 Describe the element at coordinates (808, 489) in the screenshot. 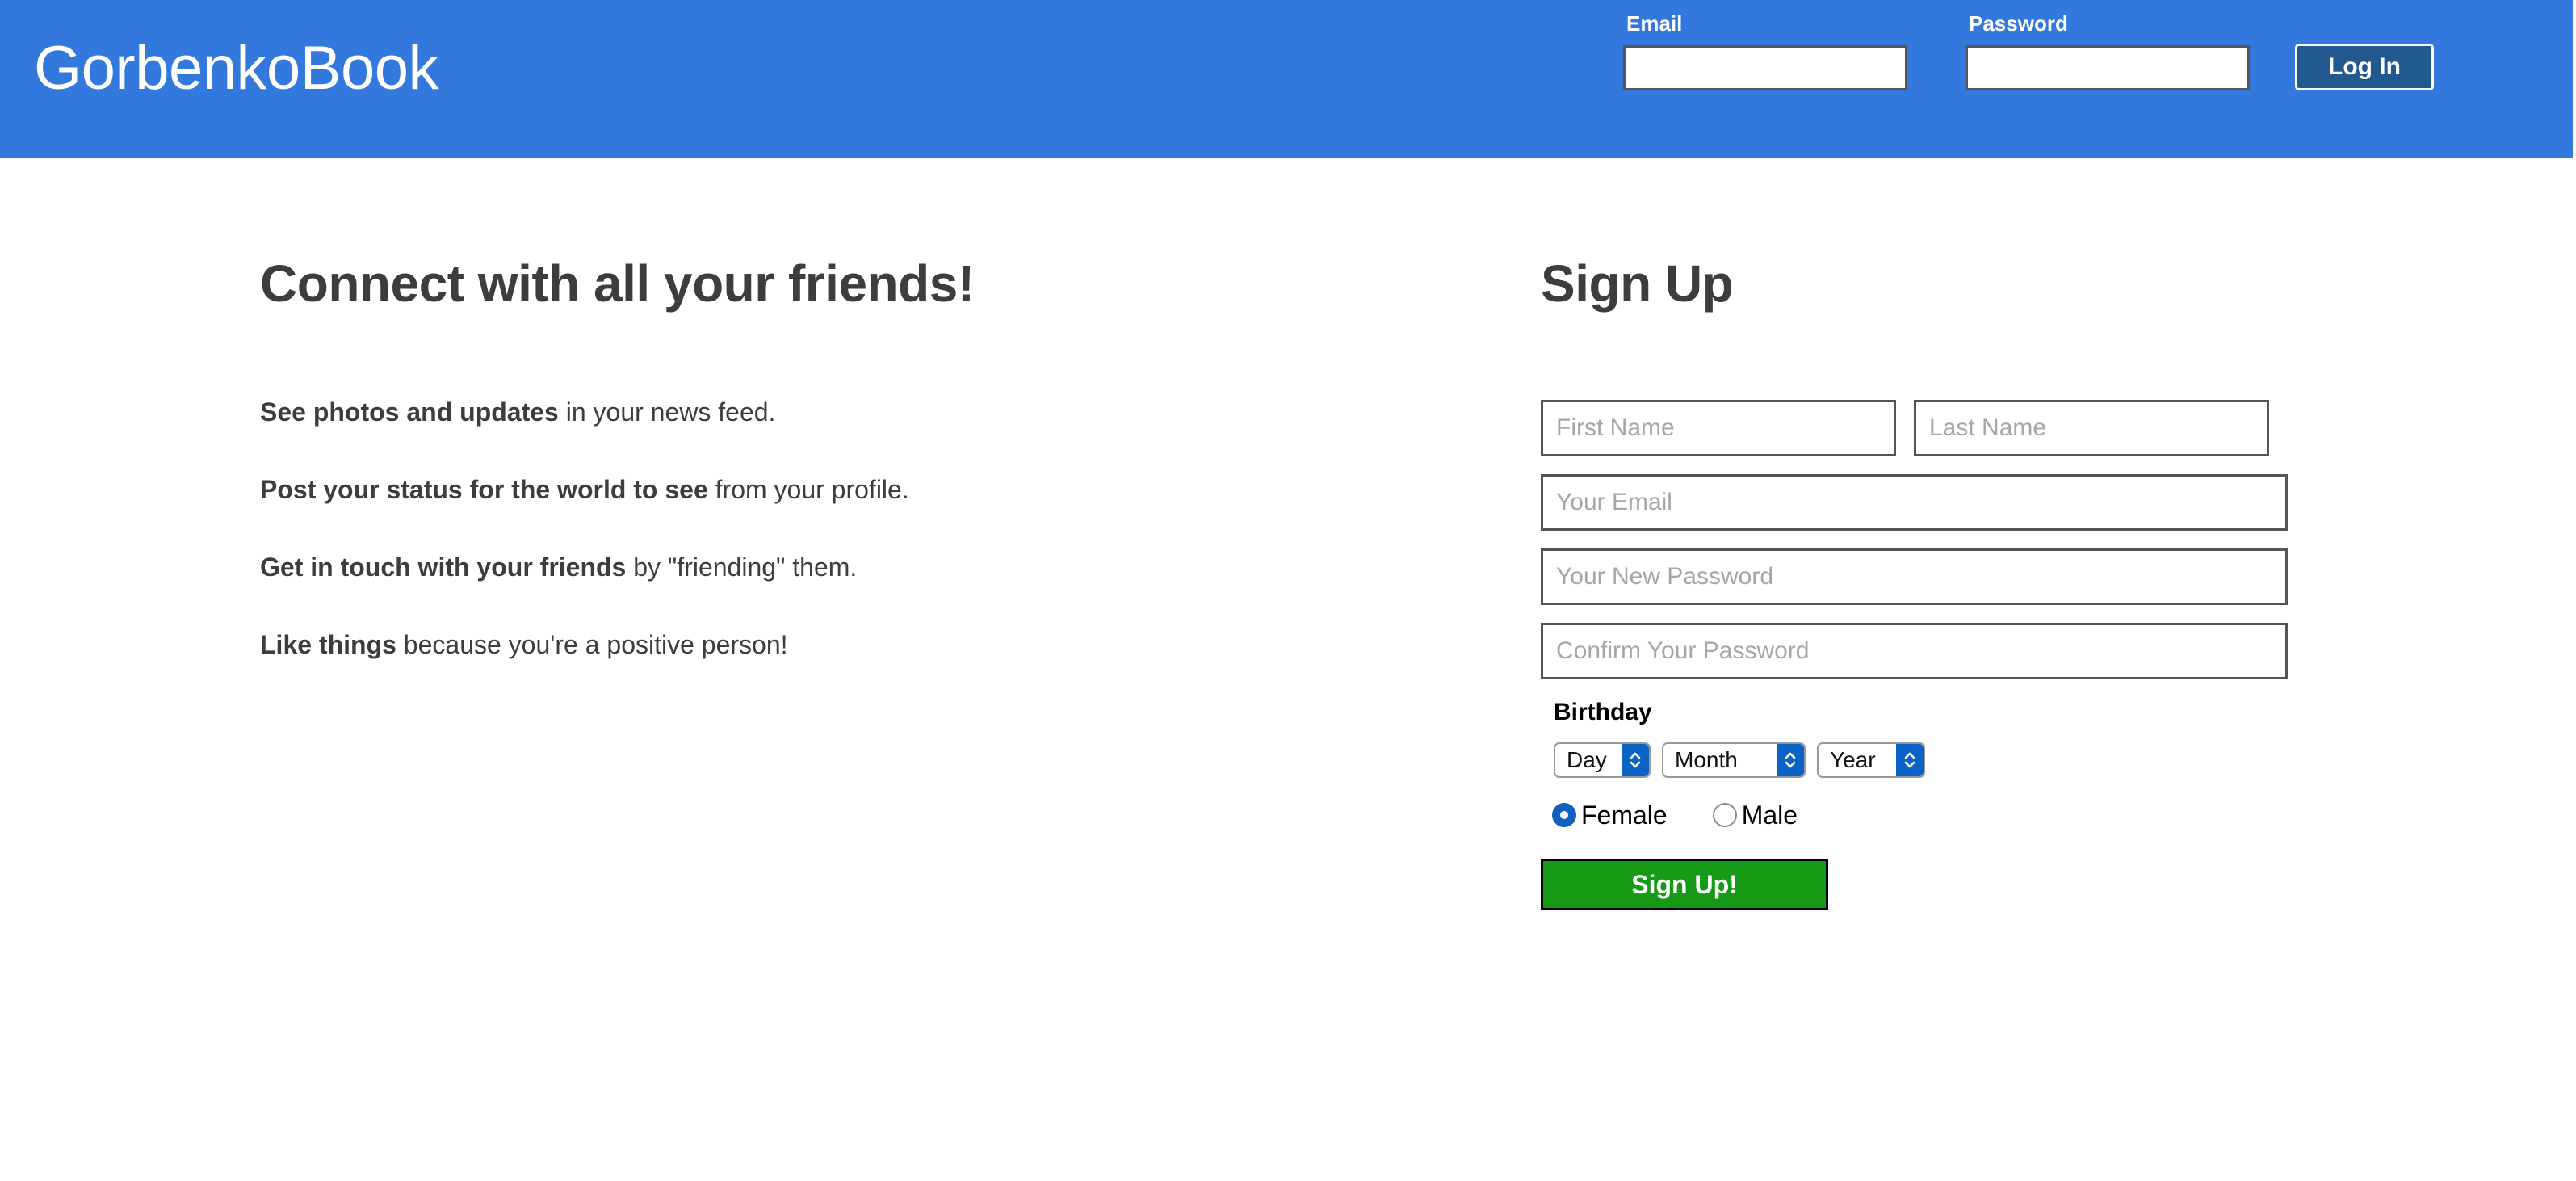

I see `pitch-item-rest: from your profile.` at that location.